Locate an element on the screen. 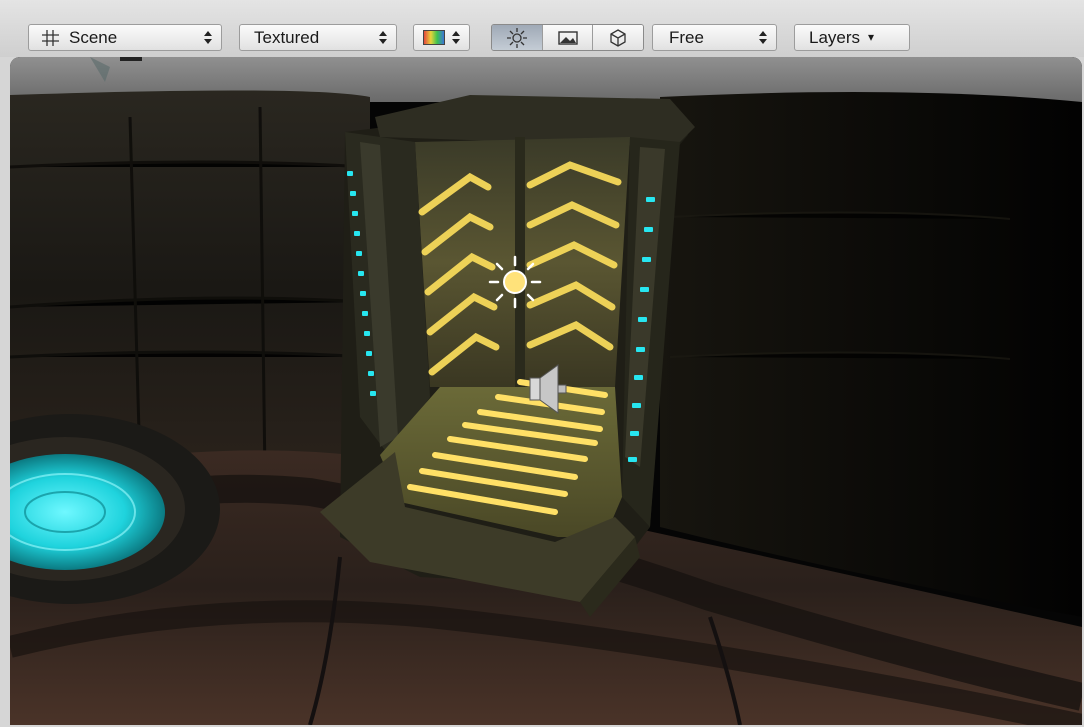 The width and height of the screenshot is (1084, 727). grid-icon is located at coordinates (51, 38).